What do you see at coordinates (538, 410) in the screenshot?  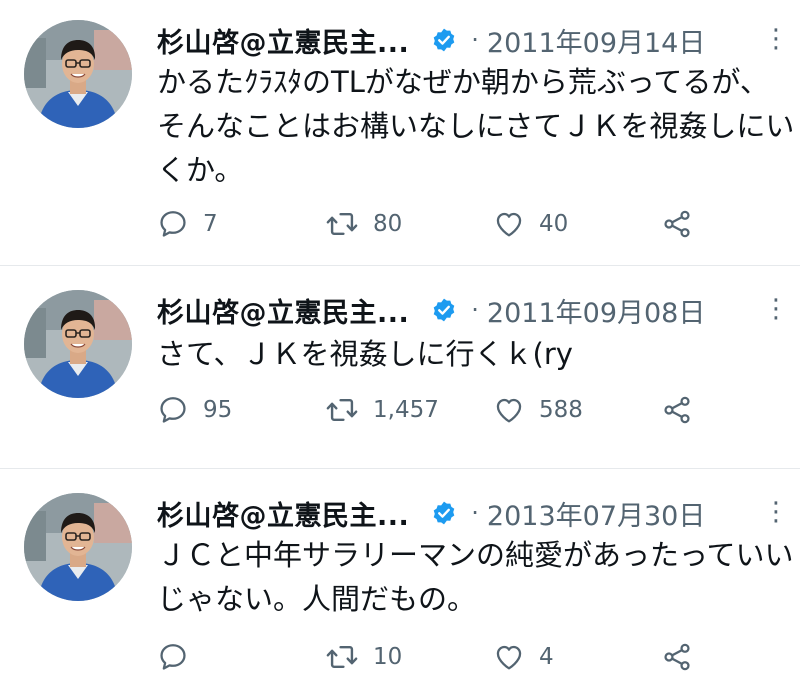 I see `like-button: 588` at bounding box center [538, 410].